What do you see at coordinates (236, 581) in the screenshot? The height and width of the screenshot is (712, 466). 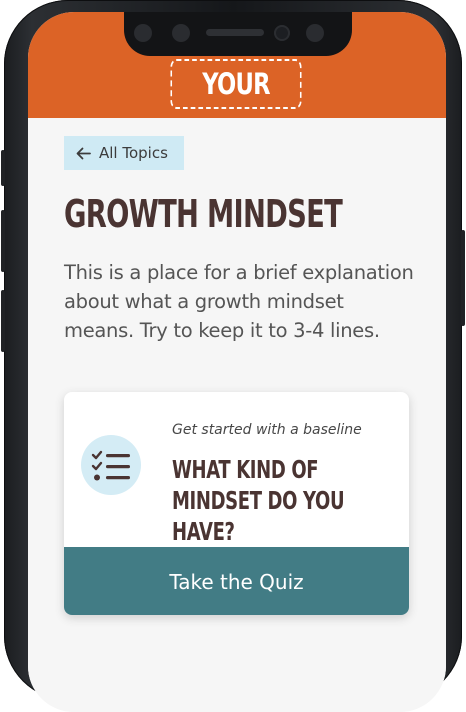 I see `take-quiz-button: Take the Quiz` at bounding box center [236, 581].